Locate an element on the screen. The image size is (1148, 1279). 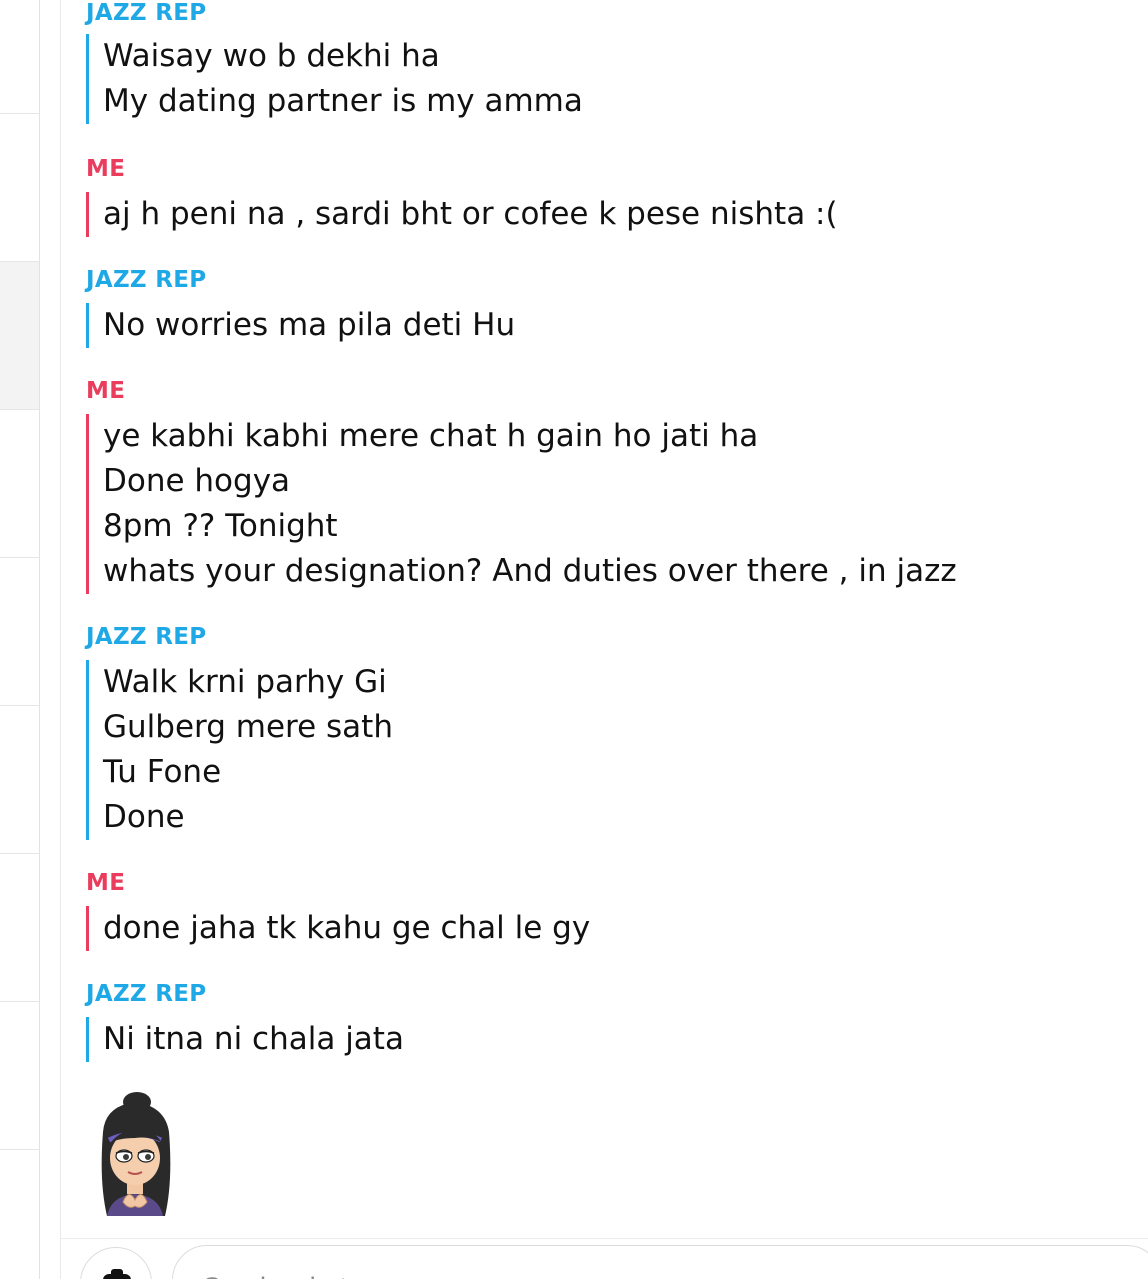
message-group: ME done jaha tk kahu ge chal le gy is located at coordinates (338, 910).